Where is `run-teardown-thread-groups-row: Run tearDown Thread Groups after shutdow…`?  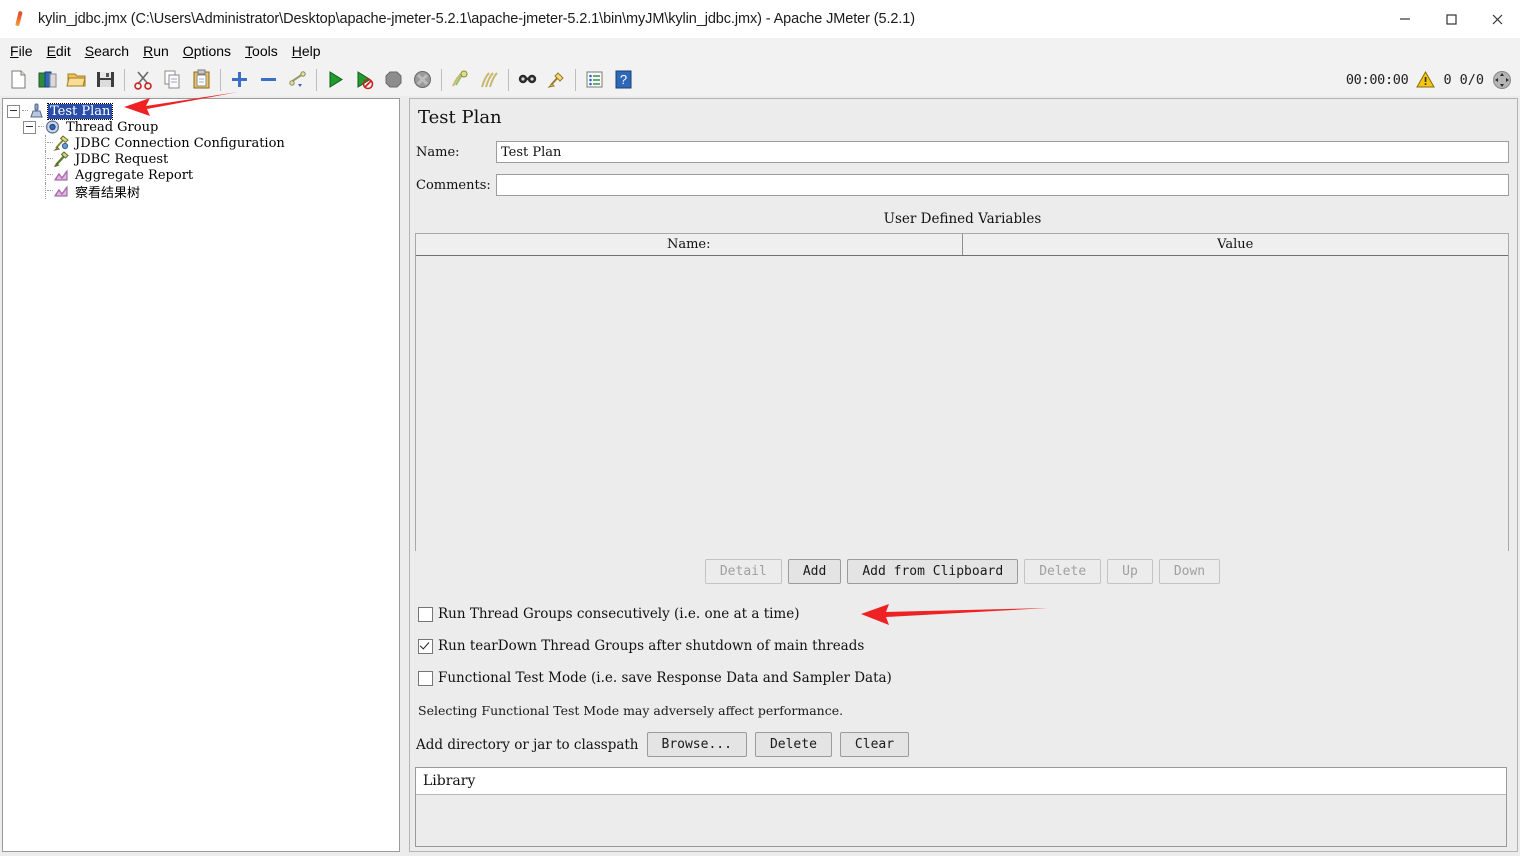 run-teardown-thread-groups-row: Run tearDown Thread Groups after shutdow… is located at coordinates (641, 646).